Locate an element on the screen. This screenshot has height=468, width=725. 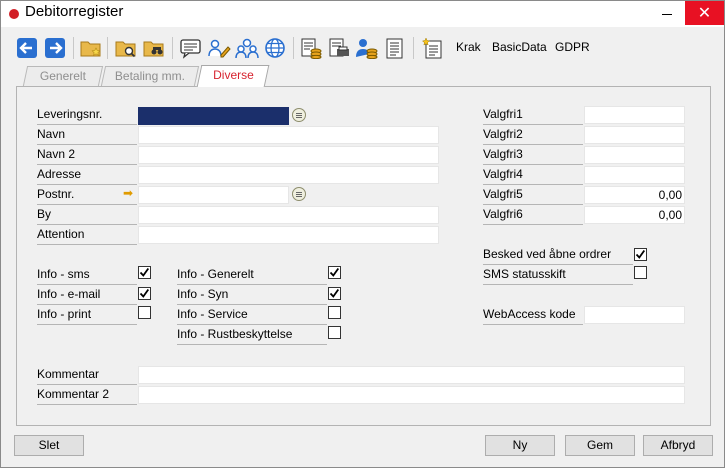
arrow-right-icon: ➡ is located at coordinates (128, 193).